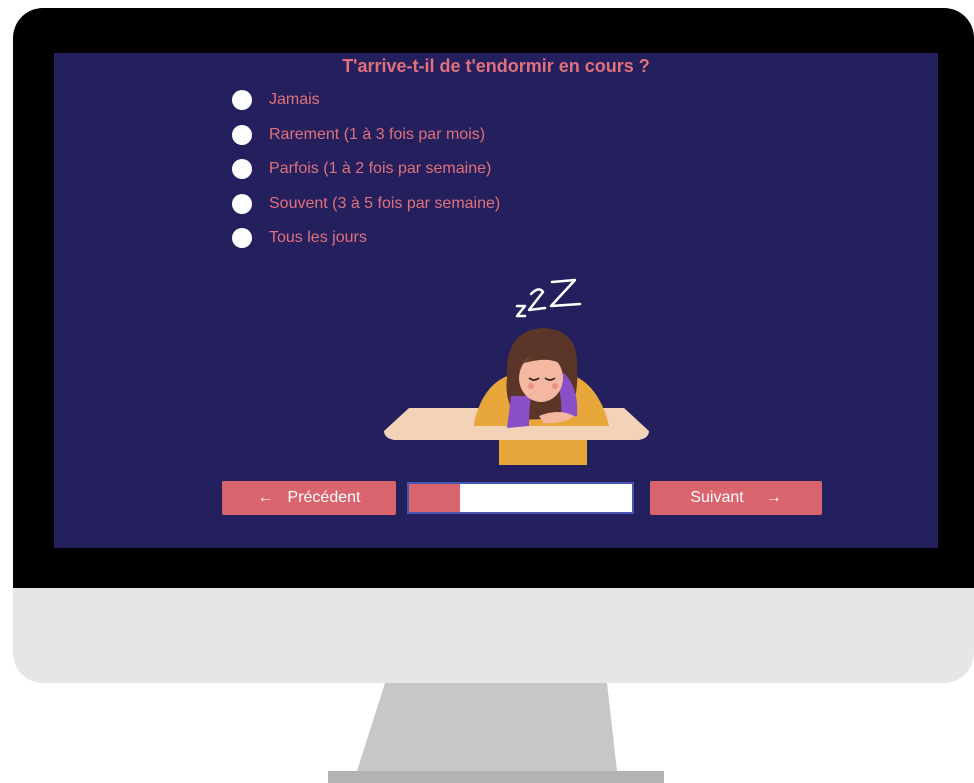 The height and width of the screenshot is (783, 974). I want to click on option-tous-les-jours: Tous les jours, so click(366, 238).